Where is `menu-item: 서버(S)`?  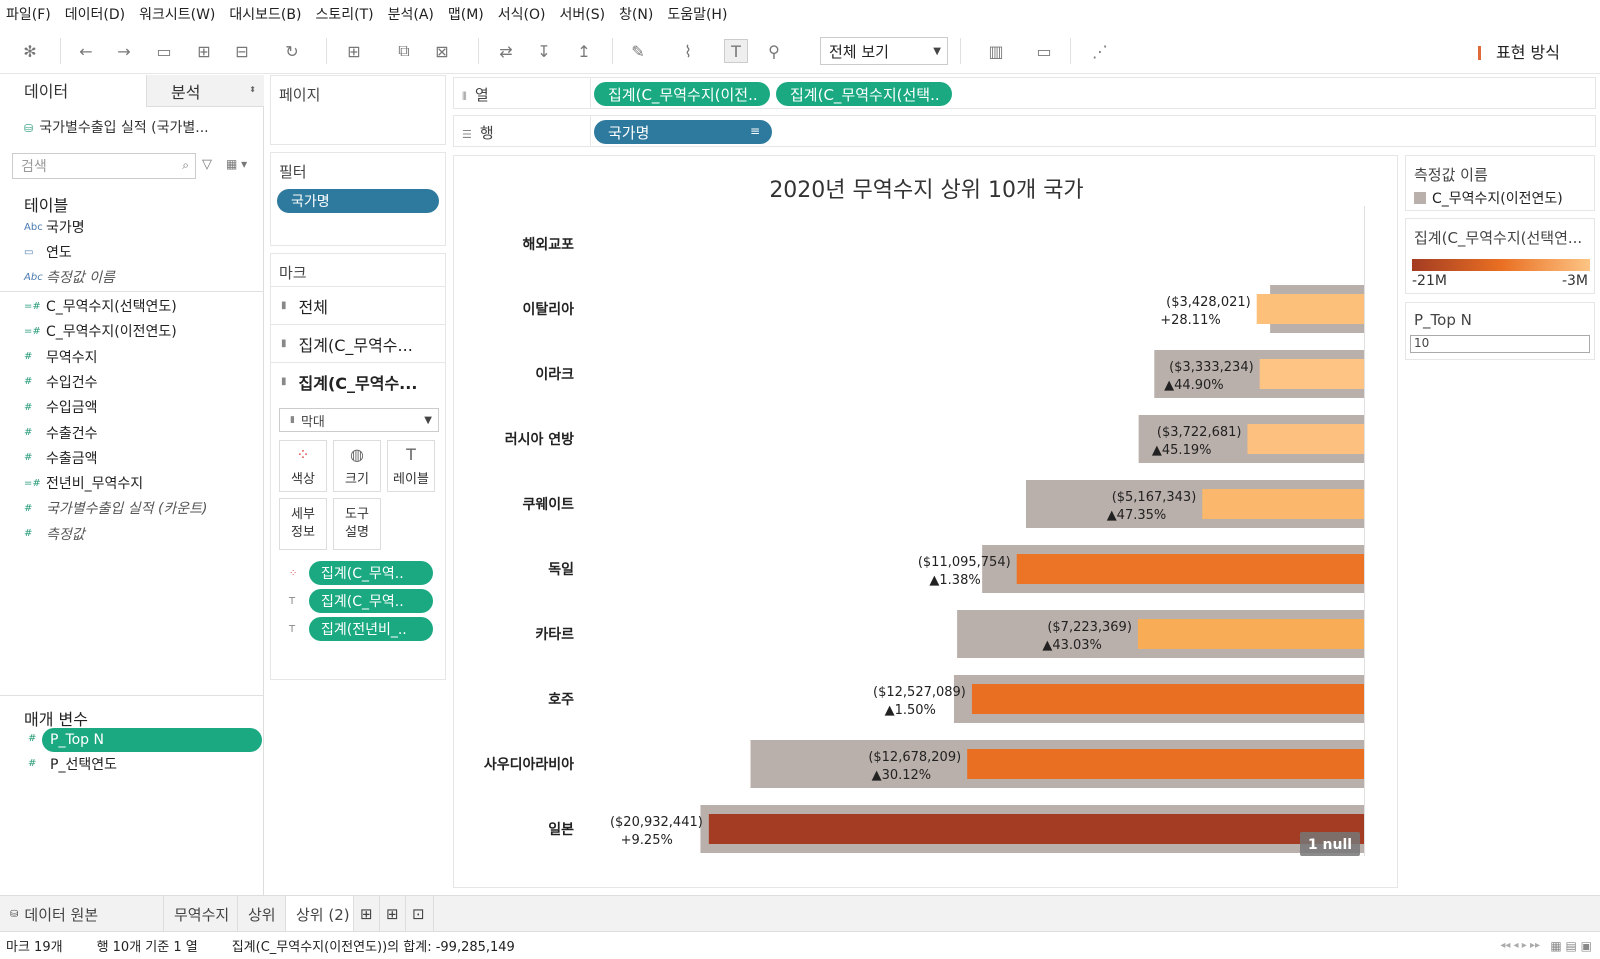
menu-item: 서버(S) is located at coordinates (582, 14).